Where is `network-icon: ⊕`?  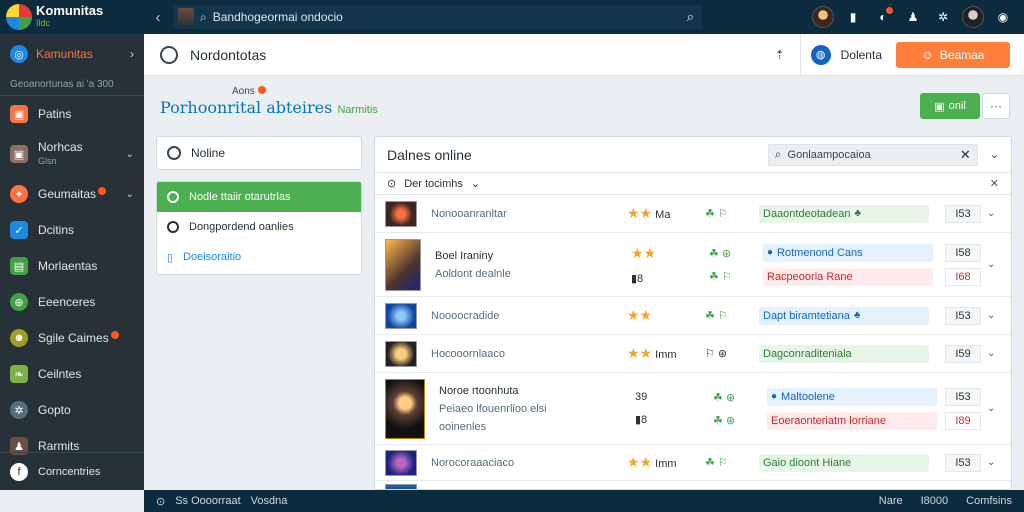 network-icon: ⊕ is located at coordinates (19, 302).